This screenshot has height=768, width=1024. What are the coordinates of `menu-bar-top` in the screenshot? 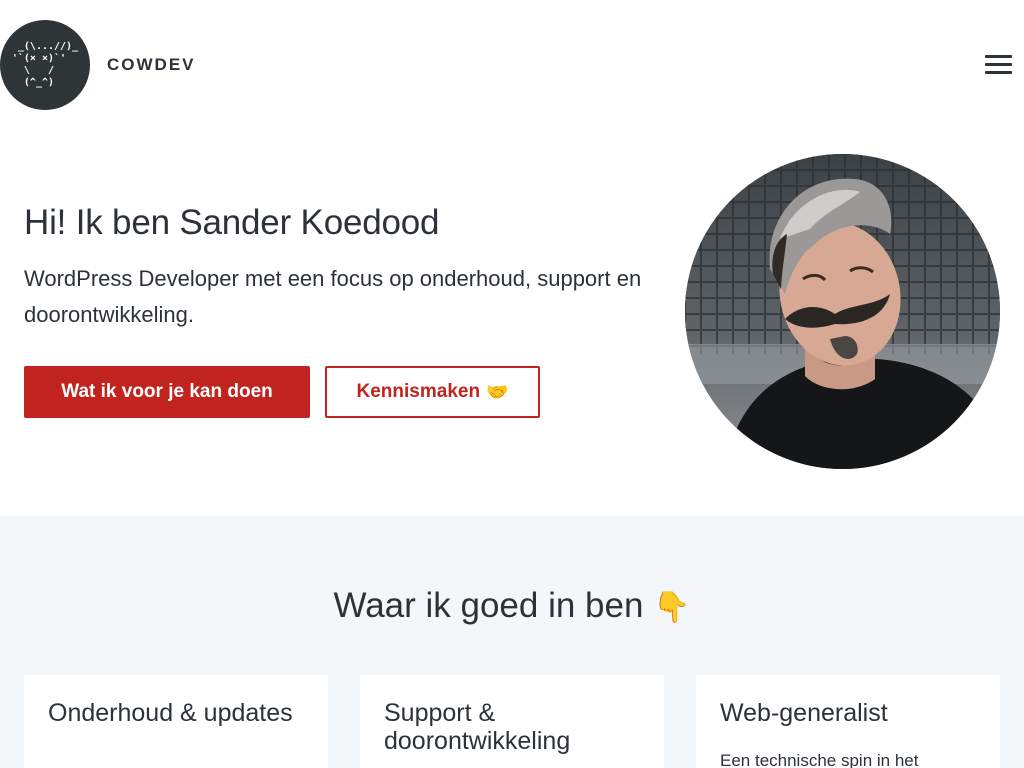 It's located at (998, 56).